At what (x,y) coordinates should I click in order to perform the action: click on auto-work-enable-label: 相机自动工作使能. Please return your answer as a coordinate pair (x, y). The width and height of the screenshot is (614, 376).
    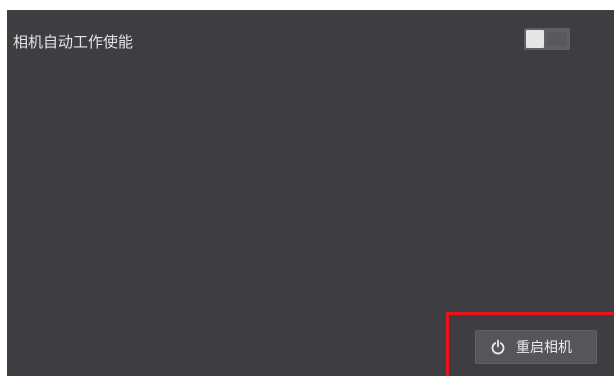
    Looking at the image, I should click on (73, 42).